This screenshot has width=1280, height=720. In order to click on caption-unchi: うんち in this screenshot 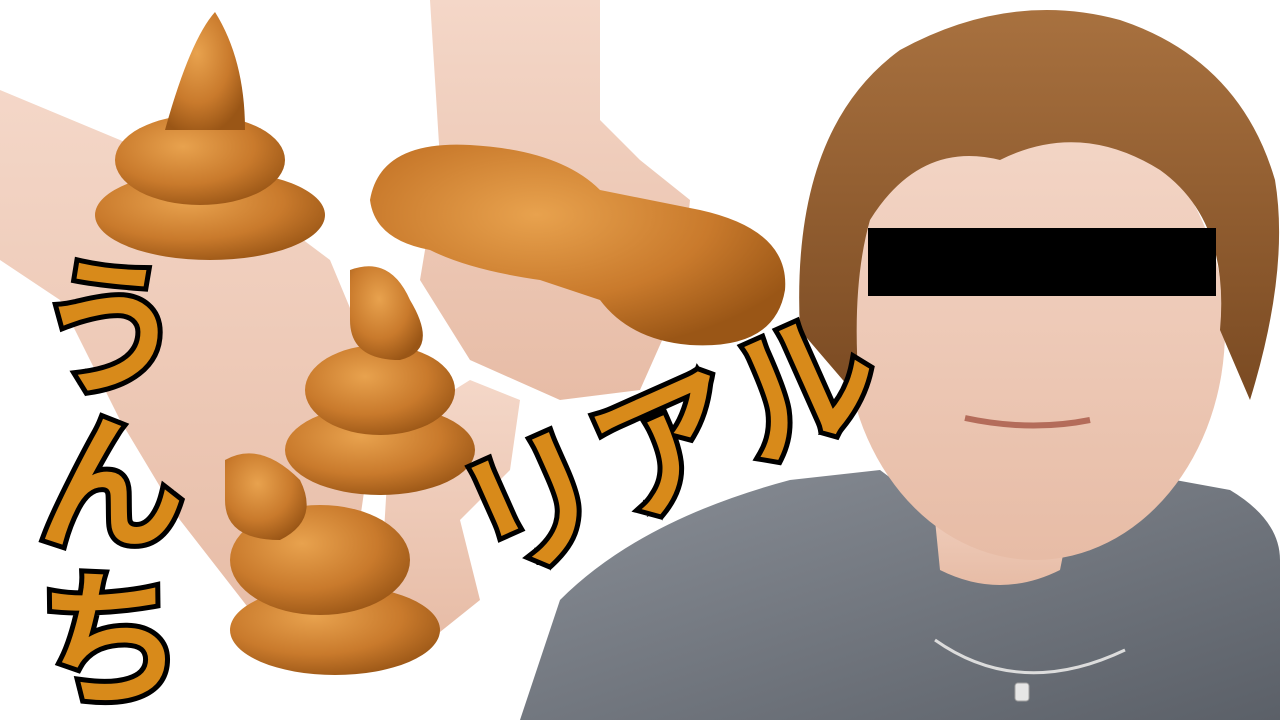, I will do `click(97, 482)`.